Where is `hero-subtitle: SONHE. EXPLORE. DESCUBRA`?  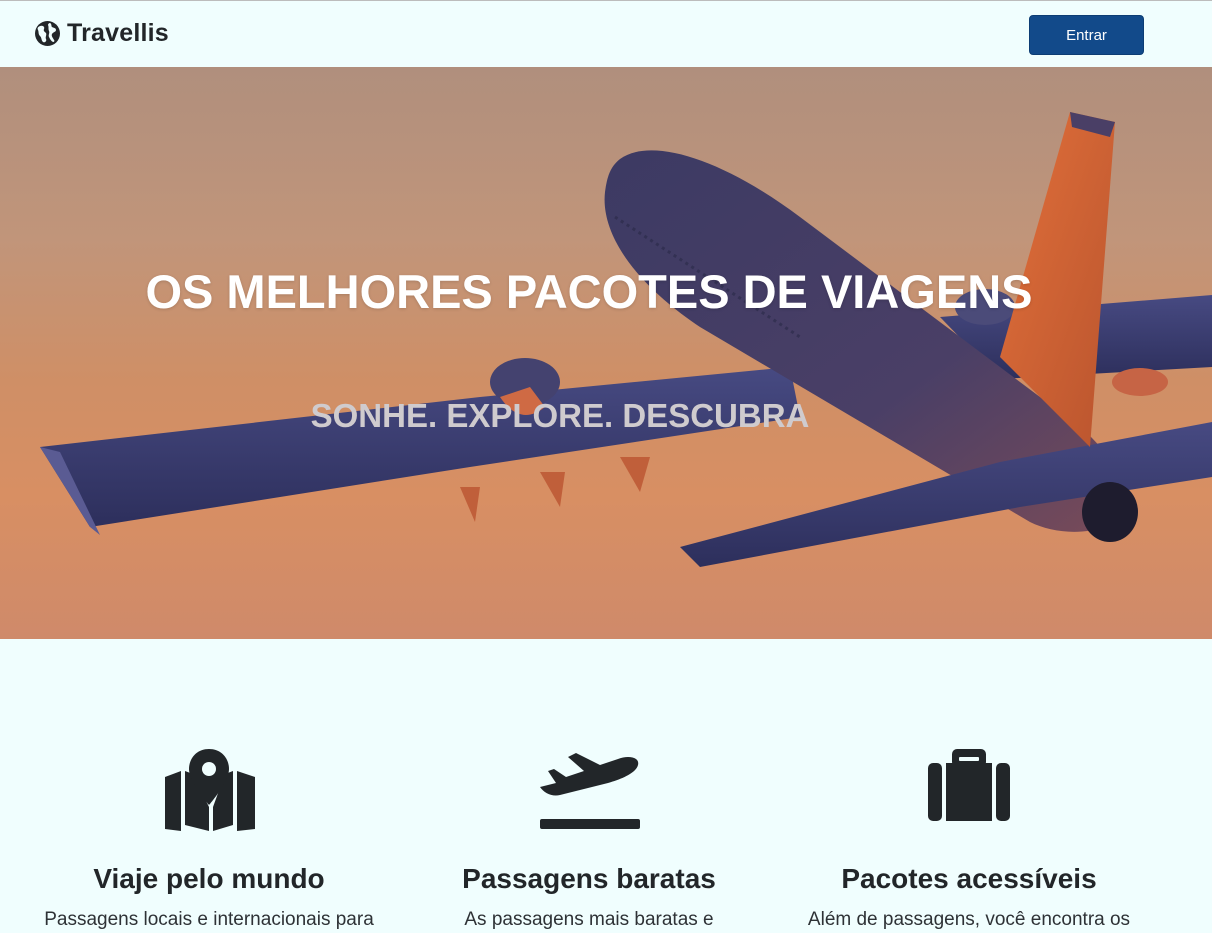 hero-subtitle: SONHE. EXPLORE. DESCUBRA is located at coordinates (560, 415).